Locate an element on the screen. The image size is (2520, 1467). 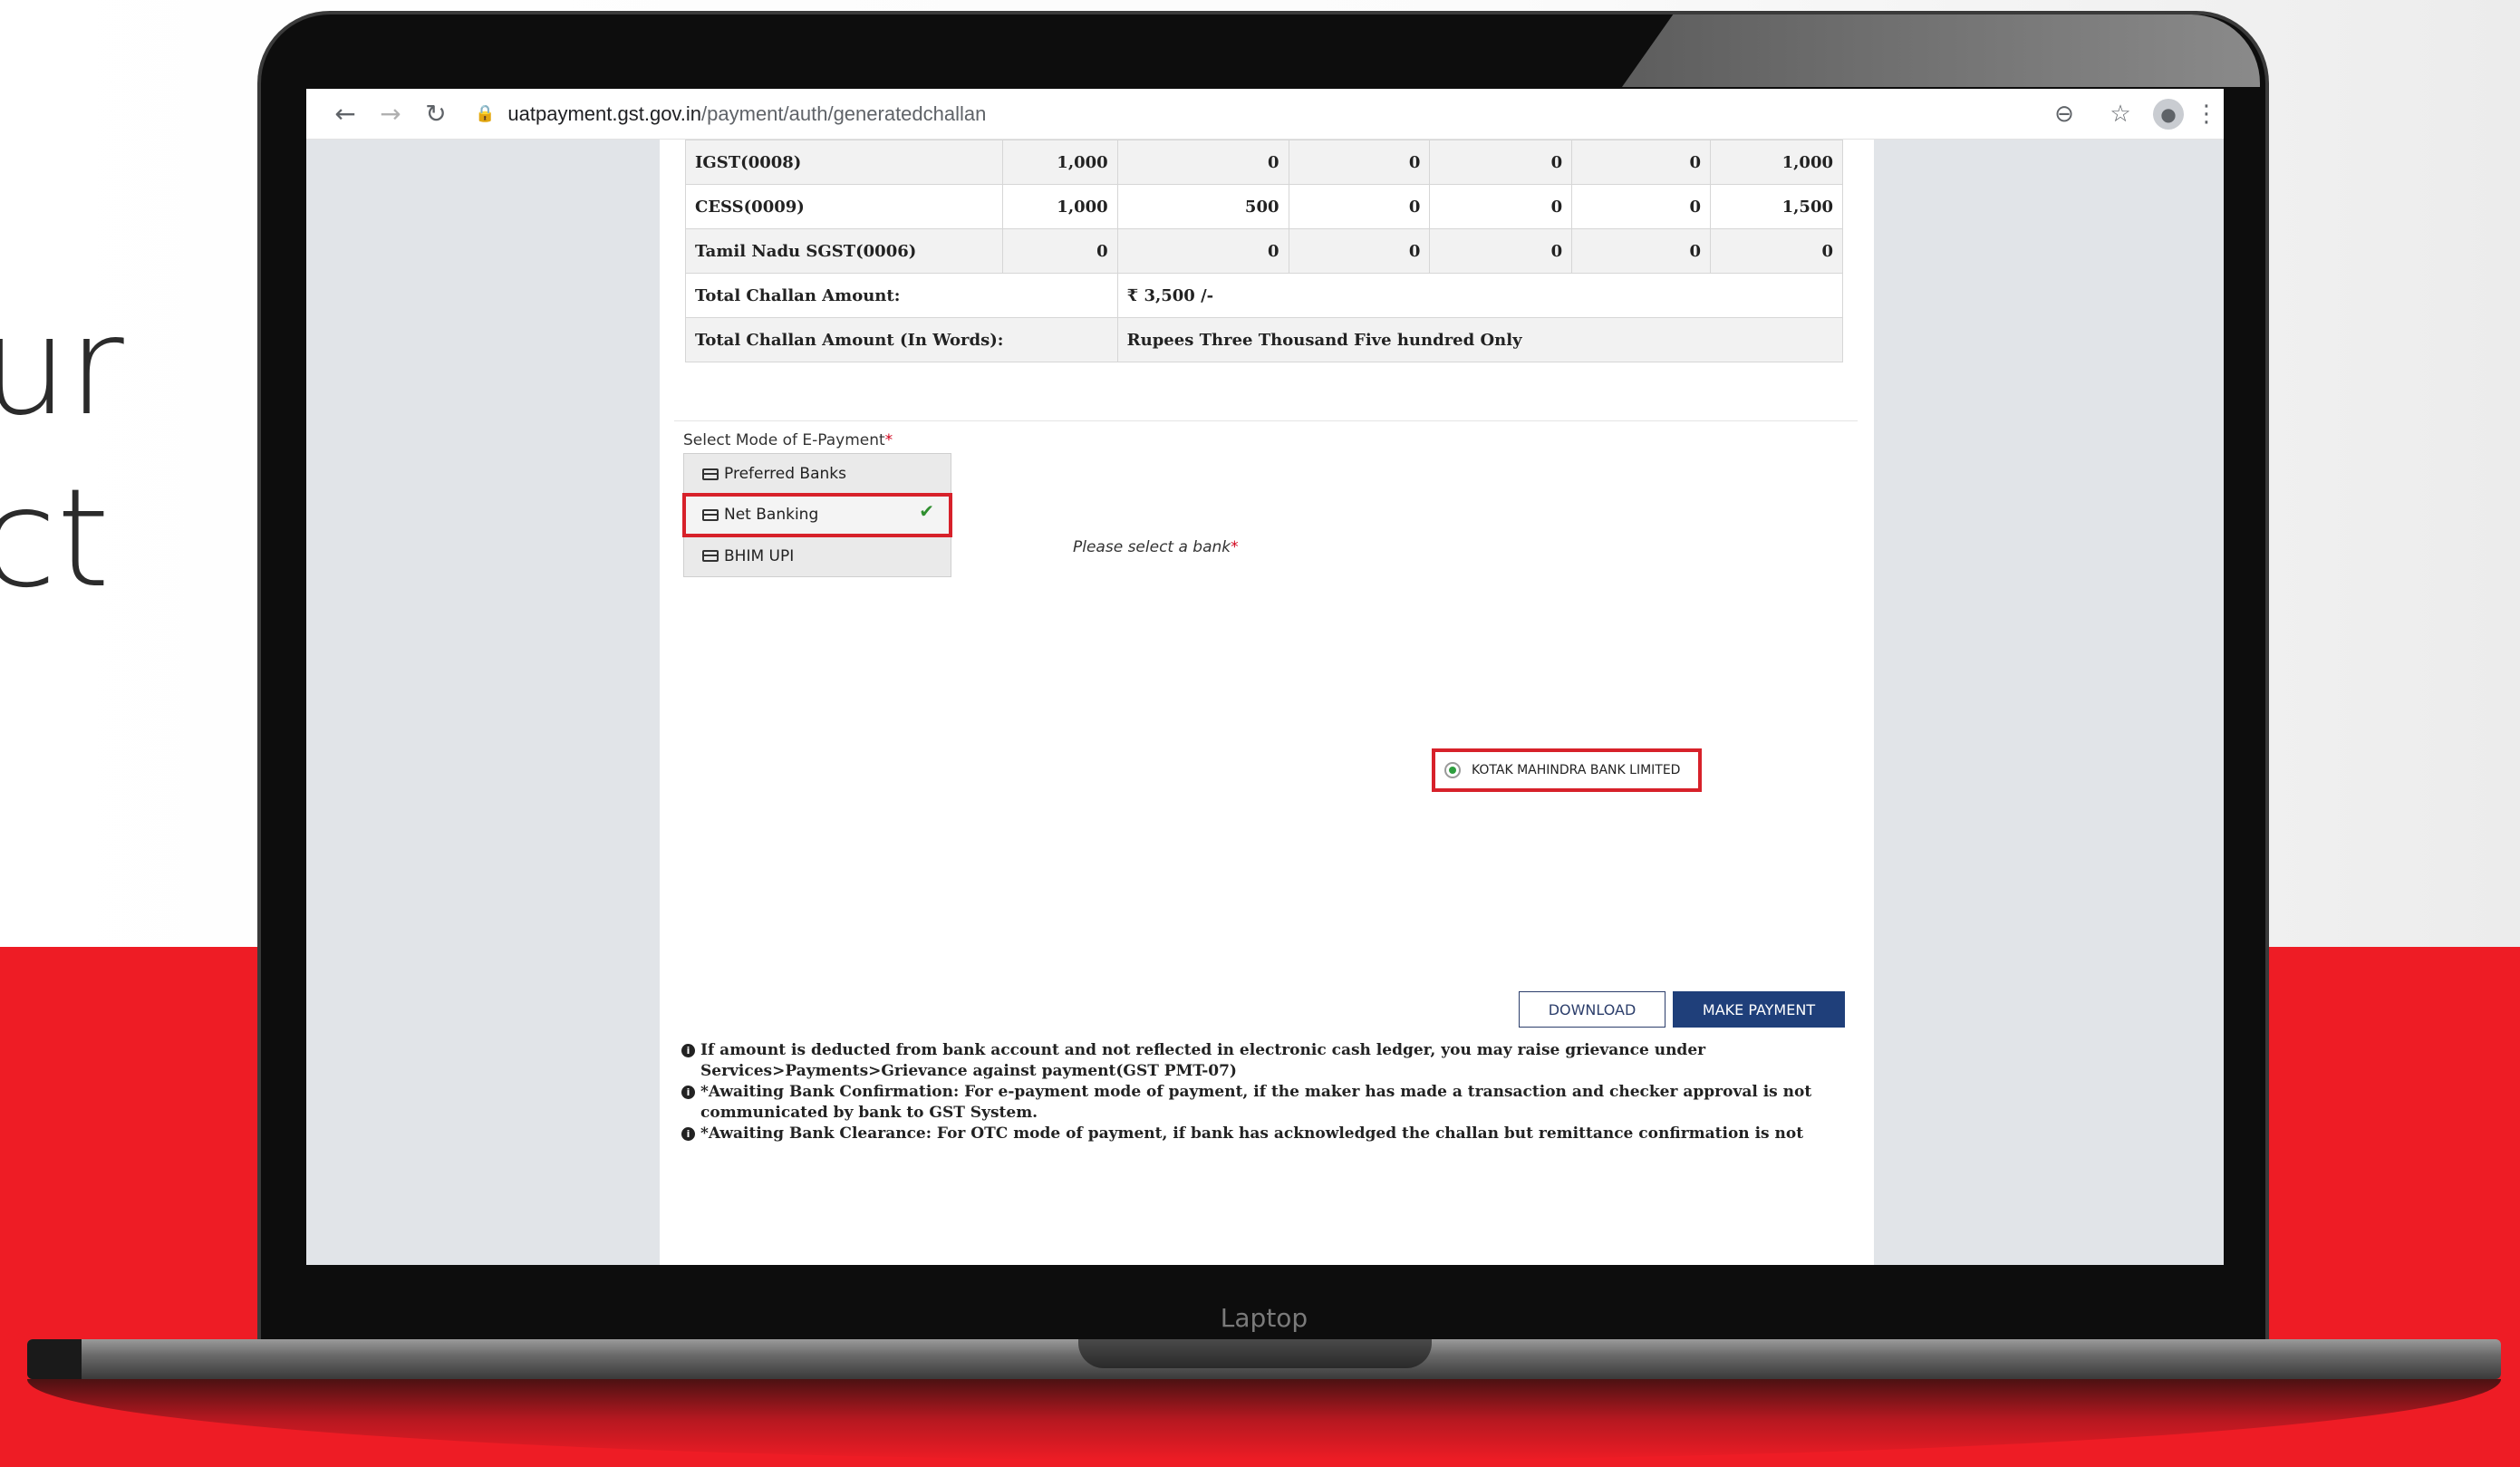
side-text-line2: ct is located at coordinates (56, 539).